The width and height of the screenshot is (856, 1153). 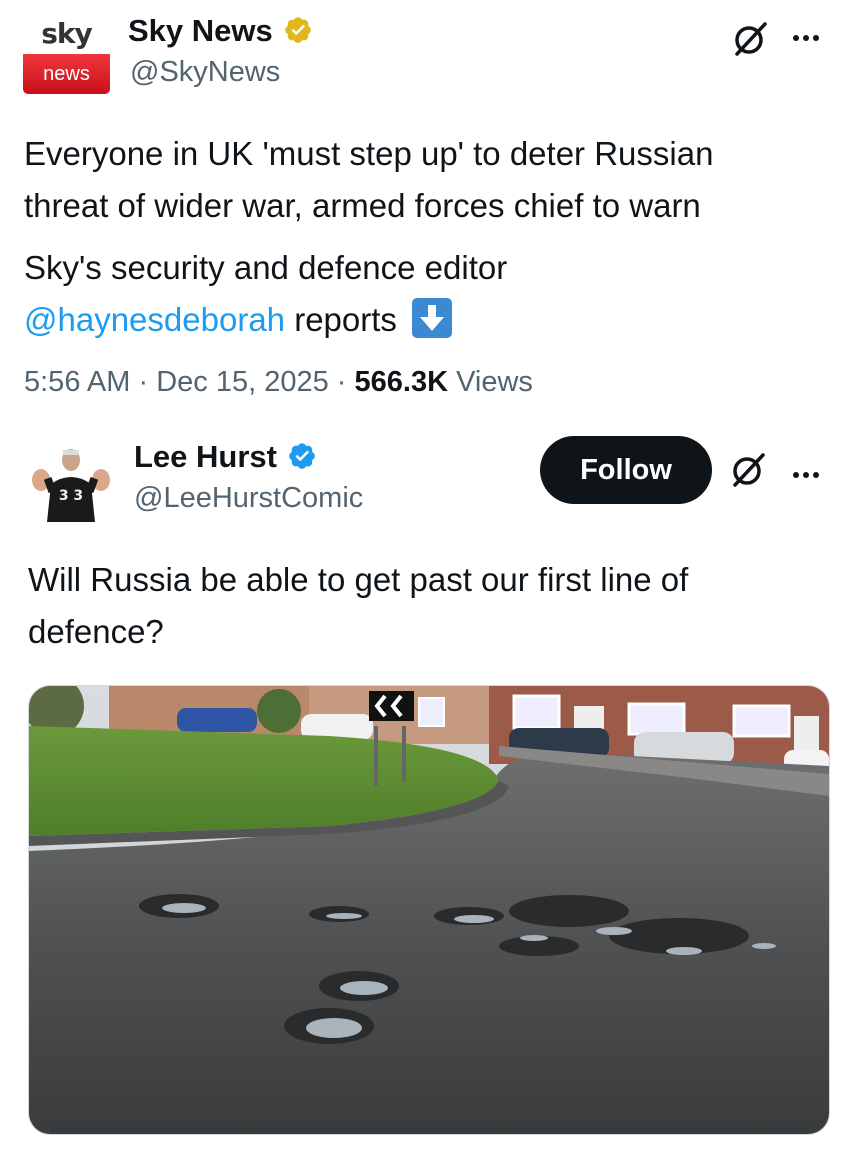 I want to click on post1-text-line4: @haynesdeborah reports, so click(x=429, y=320).